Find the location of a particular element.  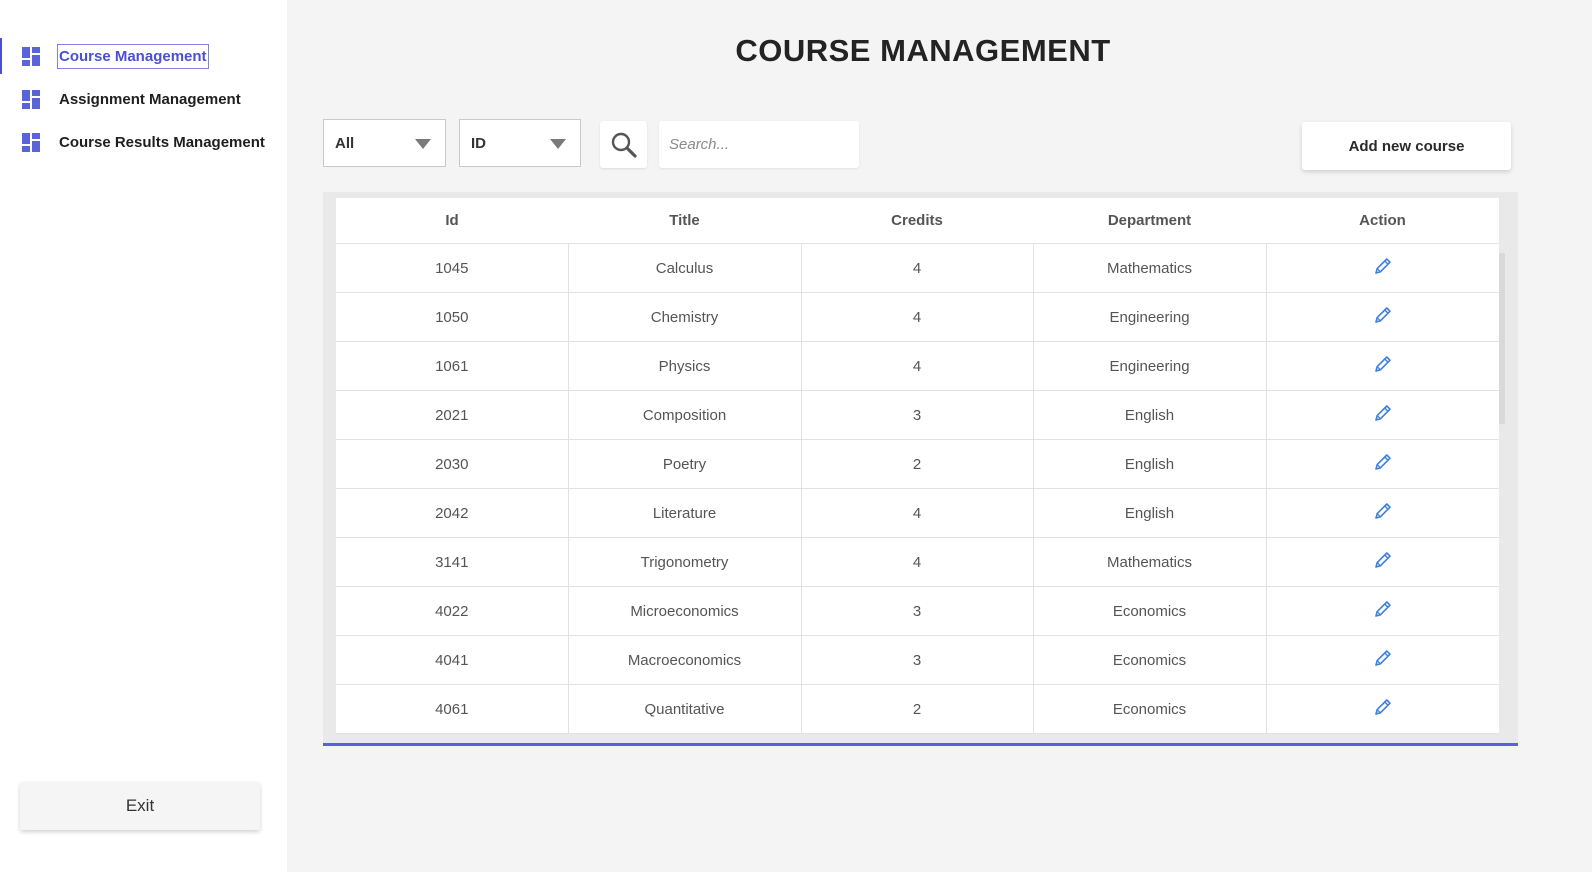

field-filter-value: ID is located at coordinates (478, 143).